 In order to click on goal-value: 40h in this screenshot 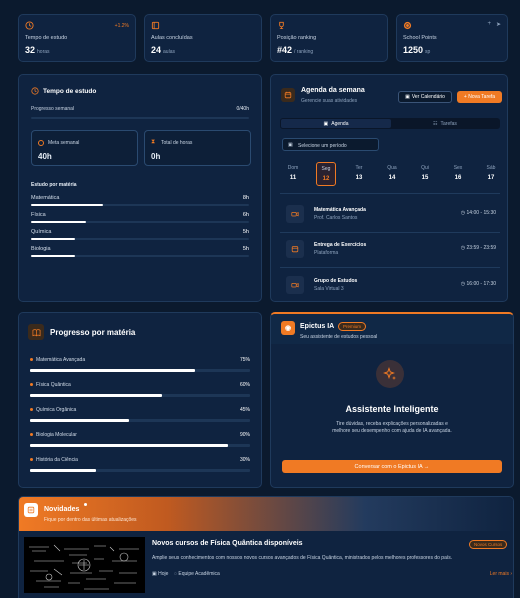, I will do `click(45, 156)`.